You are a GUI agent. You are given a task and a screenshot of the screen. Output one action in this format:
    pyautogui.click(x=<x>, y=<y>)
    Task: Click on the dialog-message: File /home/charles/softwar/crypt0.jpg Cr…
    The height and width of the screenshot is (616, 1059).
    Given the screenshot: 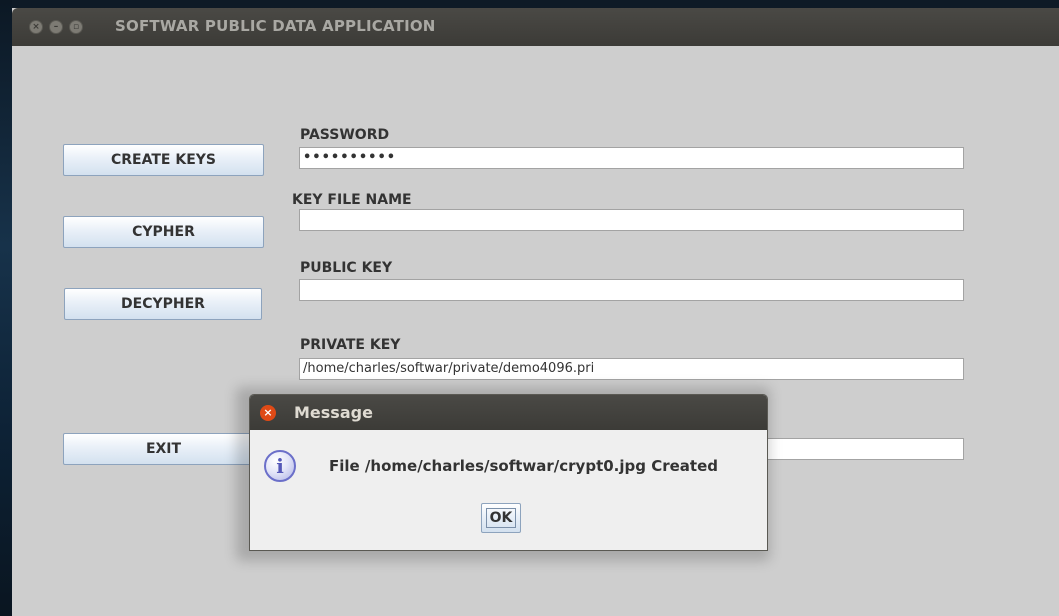 What is the action you would take?
    pyautogui.click(x=523, y=466)
    